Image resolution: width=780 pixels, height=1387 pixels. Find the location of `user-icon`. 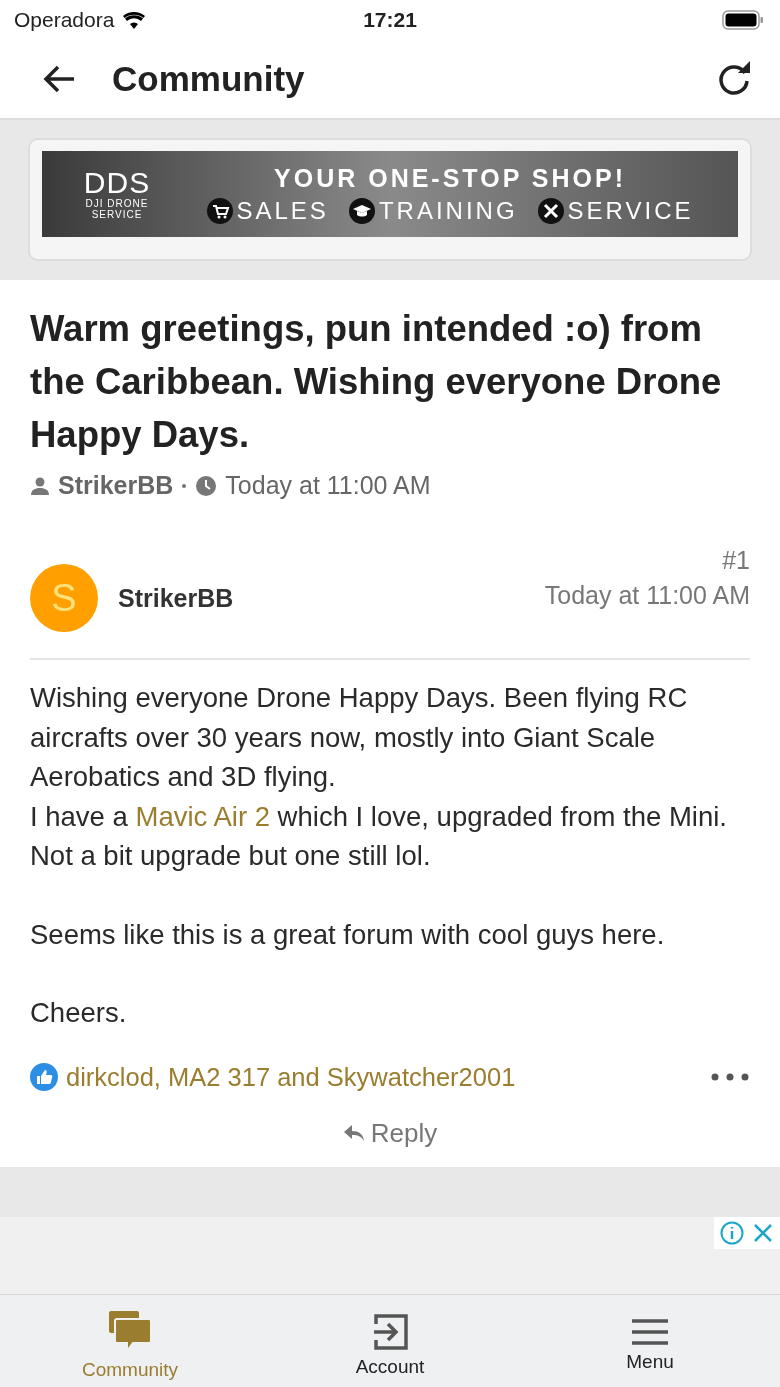

user-icon is located at coordinates (40, 485).